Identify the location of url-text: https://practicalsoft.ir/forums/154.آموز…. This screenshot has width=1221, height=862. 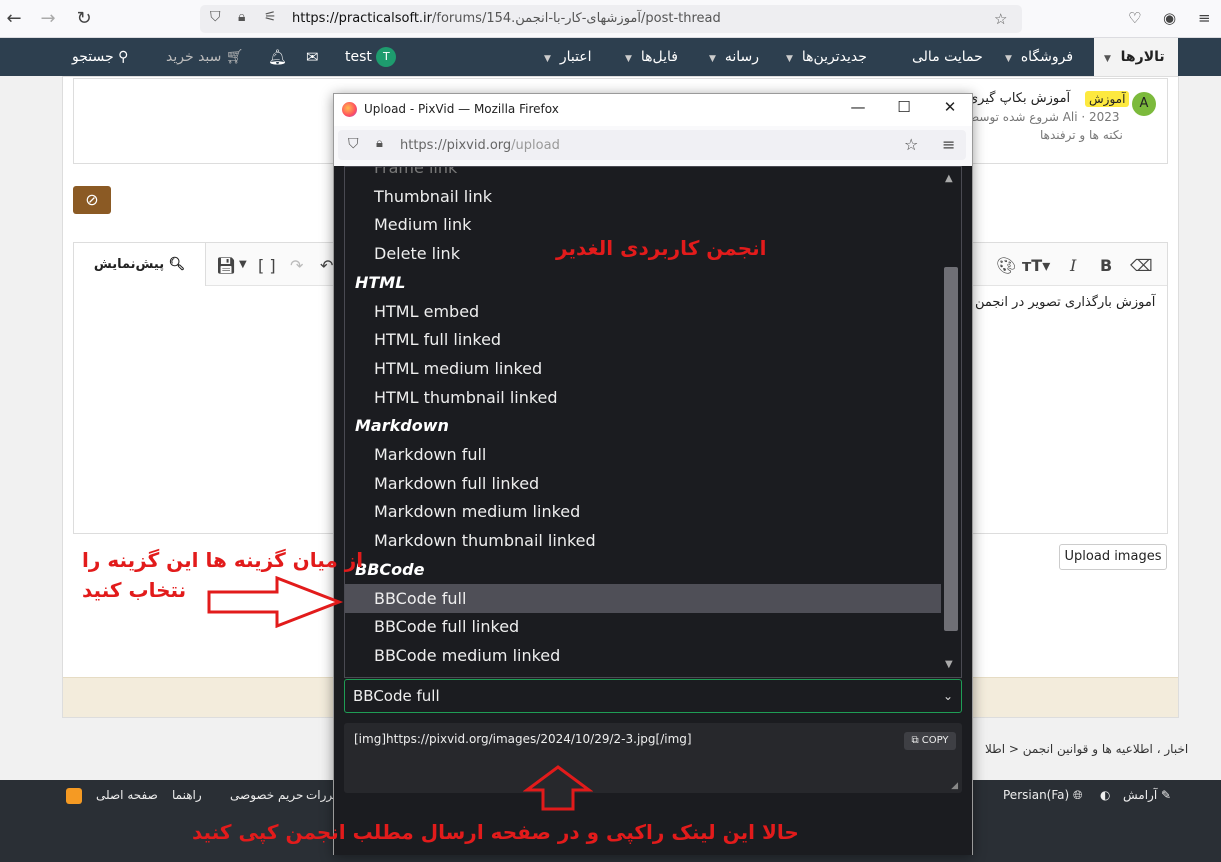
(506, 18).